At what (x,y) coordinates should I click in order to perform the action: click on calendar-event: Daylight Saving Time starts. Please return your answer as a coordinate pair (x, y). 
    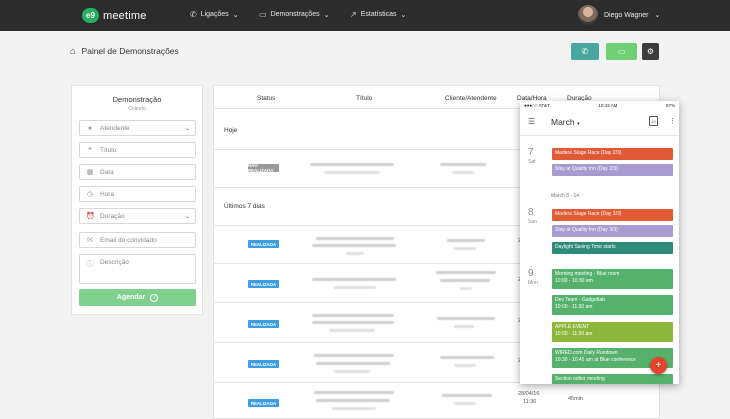
    Looking at the image, I should click on (612, 248).